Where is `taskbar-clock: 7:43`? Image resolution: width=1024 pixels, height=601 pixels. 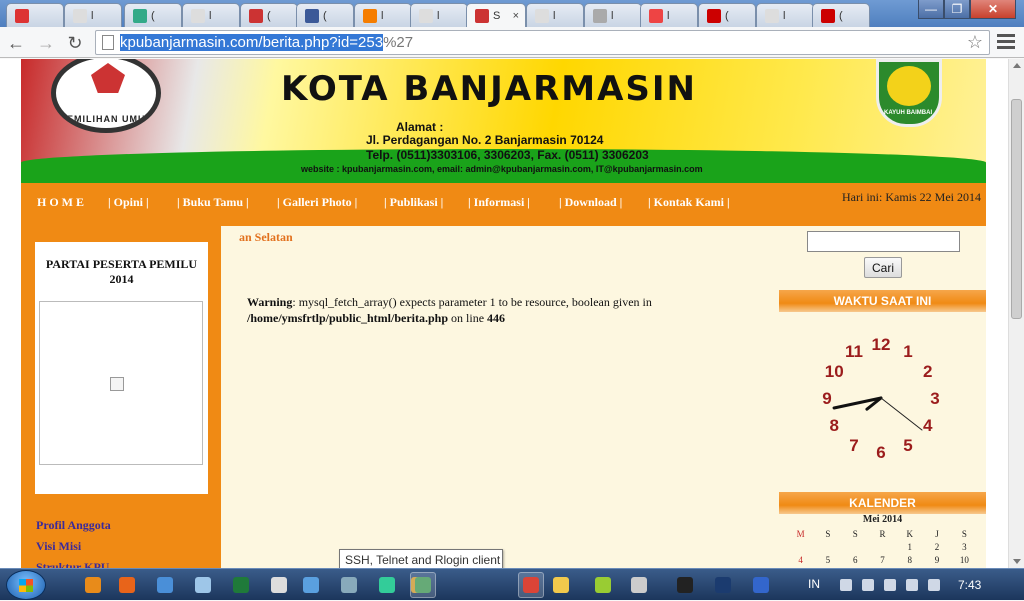
taskbar-clock: 7:43 is located at coordinates (969, 585).